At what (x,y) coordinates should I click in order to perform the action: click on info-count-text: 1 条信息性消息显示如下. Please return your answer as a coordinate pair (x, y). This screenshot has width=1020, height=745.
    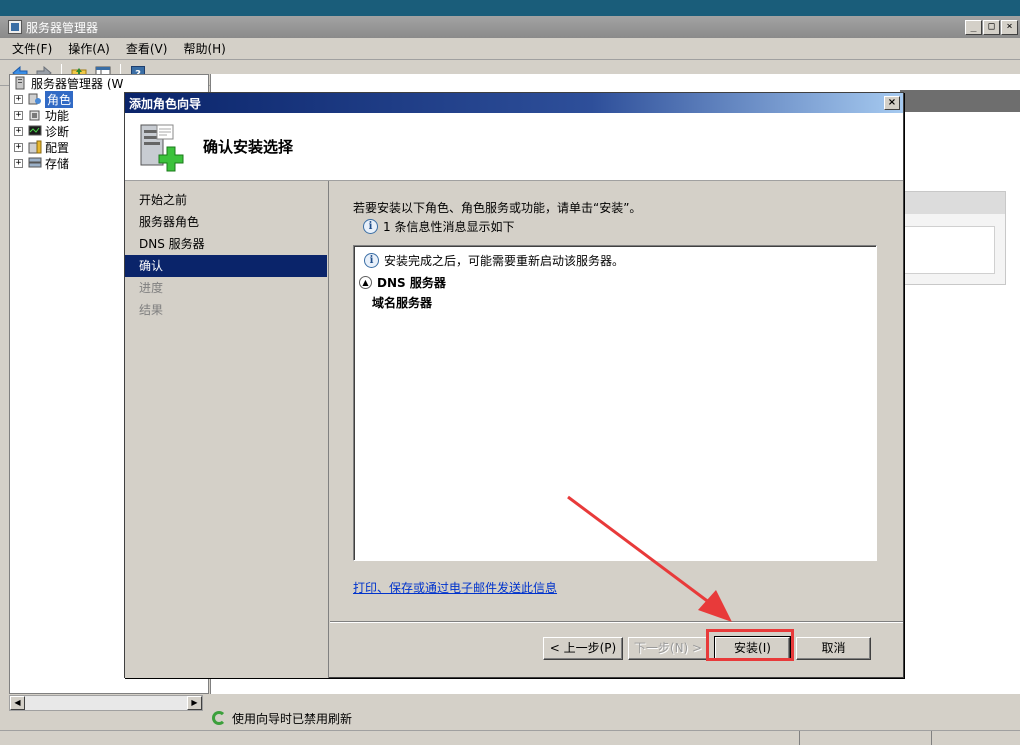
    Looking at the image, I should click on (449, 227).